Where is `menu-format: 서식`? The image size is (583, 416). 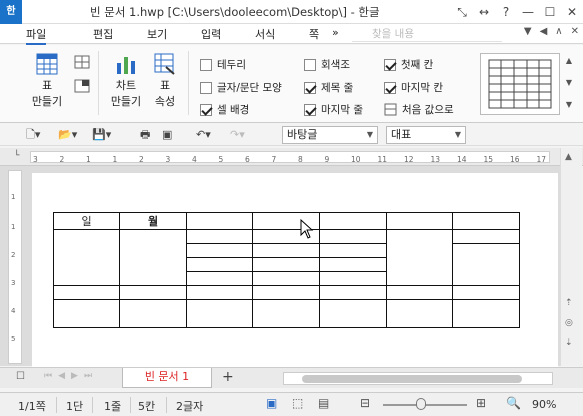
menu-format: 서식 is located at coordinates (265, 34).